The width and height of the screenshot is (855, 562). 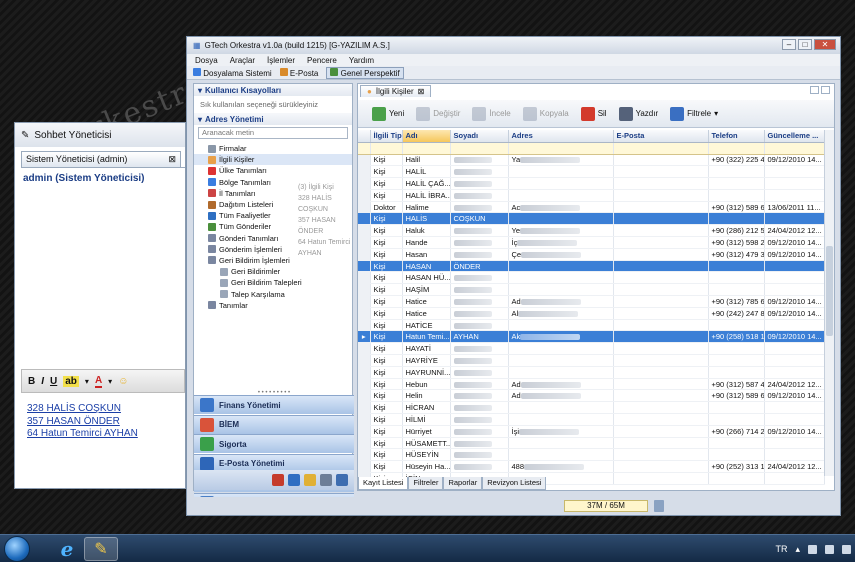 What do you see at coordinates (206, 60) in the screenshot?
I see `menu-item-dosya: Dosya` at bounding box center [206, 60].